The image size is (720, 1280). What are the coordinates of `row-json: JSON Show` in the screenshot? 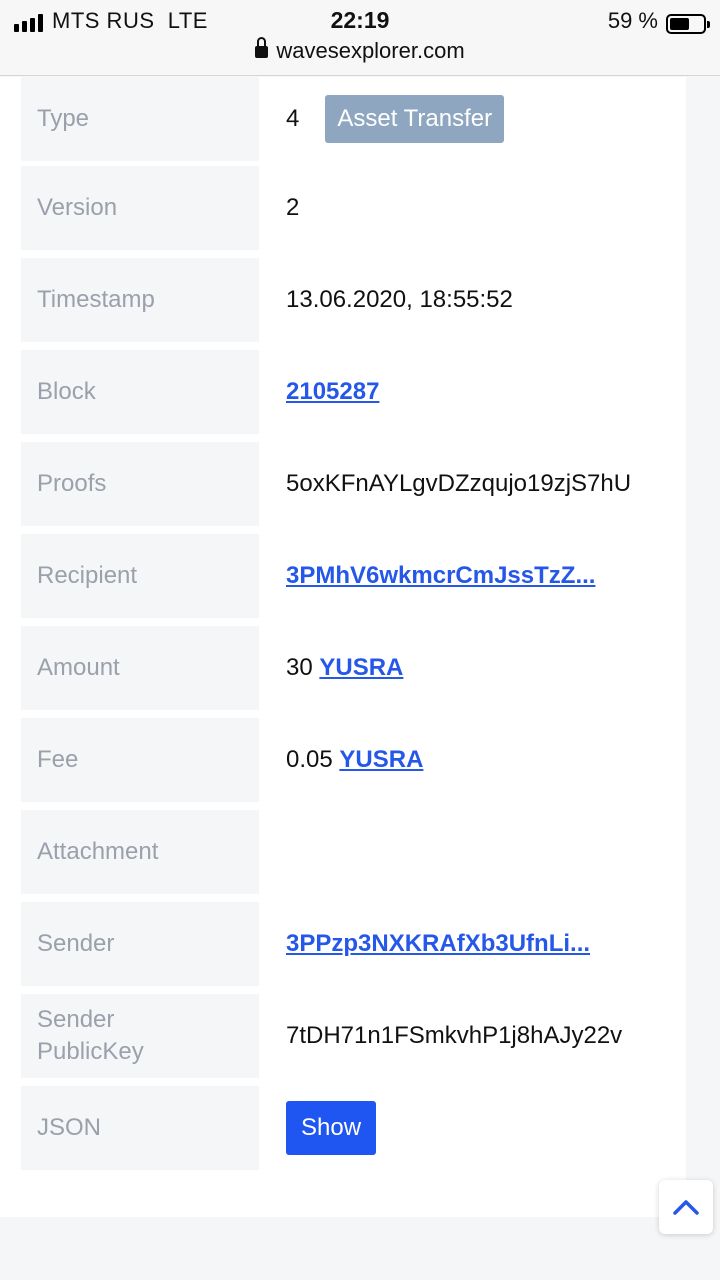 It's located at (351, 1128).